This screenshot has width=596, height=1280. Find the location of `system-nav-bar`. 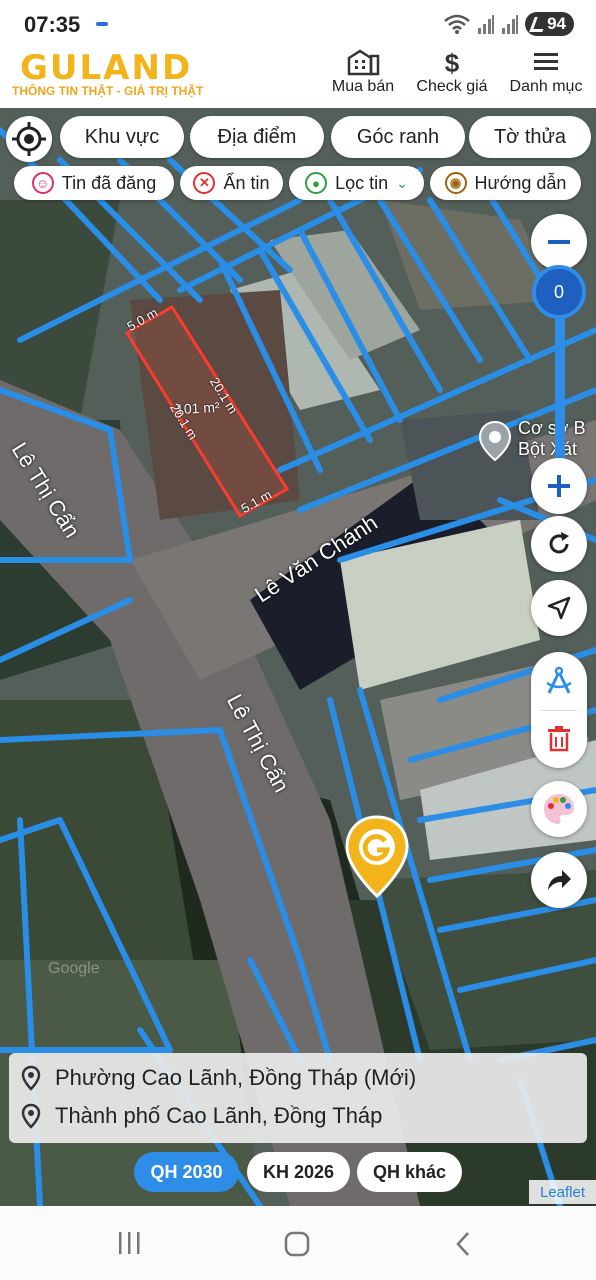

system-nav-bar is located at coordinates (298, 1243).